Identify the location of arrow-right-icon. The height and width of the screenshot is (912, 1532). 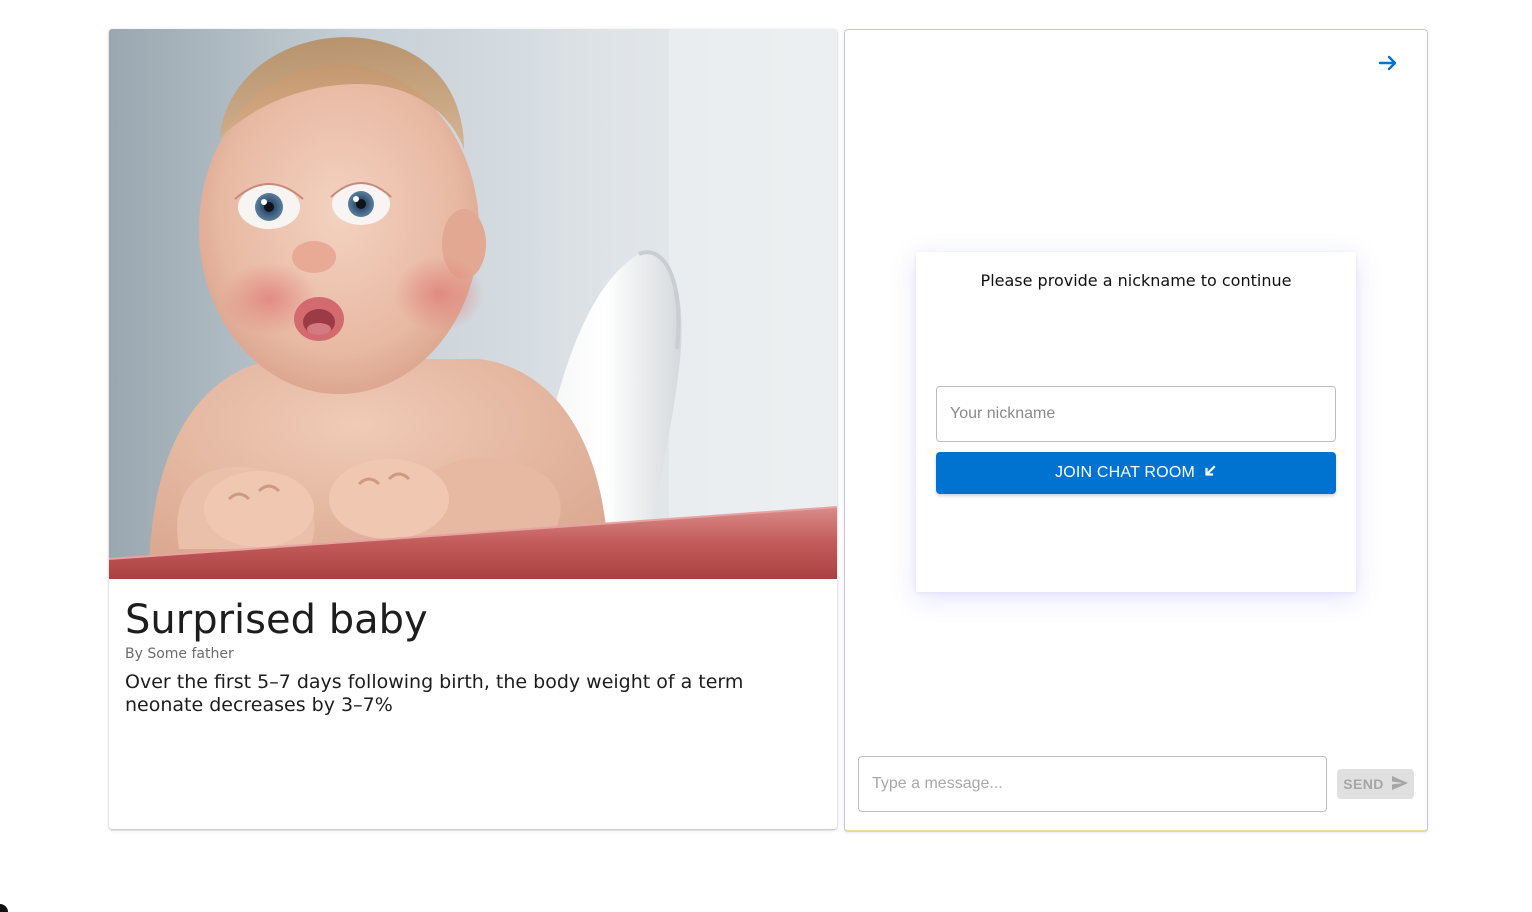
(1388, 63).